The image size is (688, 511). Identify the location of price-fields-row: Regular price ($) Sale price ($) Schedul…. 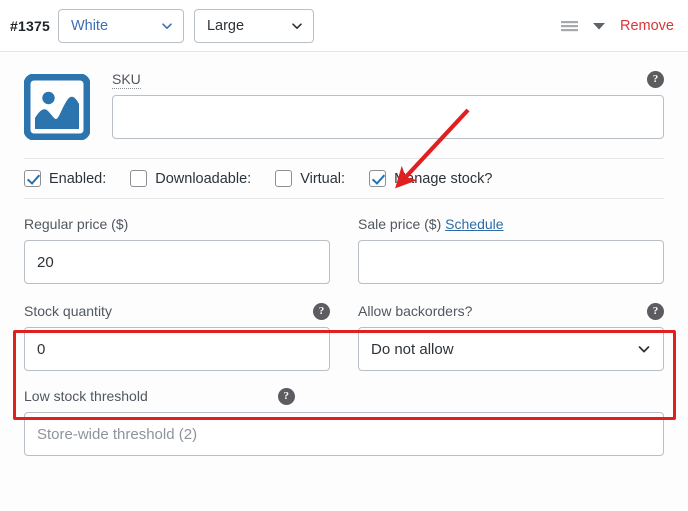
(344, 249).